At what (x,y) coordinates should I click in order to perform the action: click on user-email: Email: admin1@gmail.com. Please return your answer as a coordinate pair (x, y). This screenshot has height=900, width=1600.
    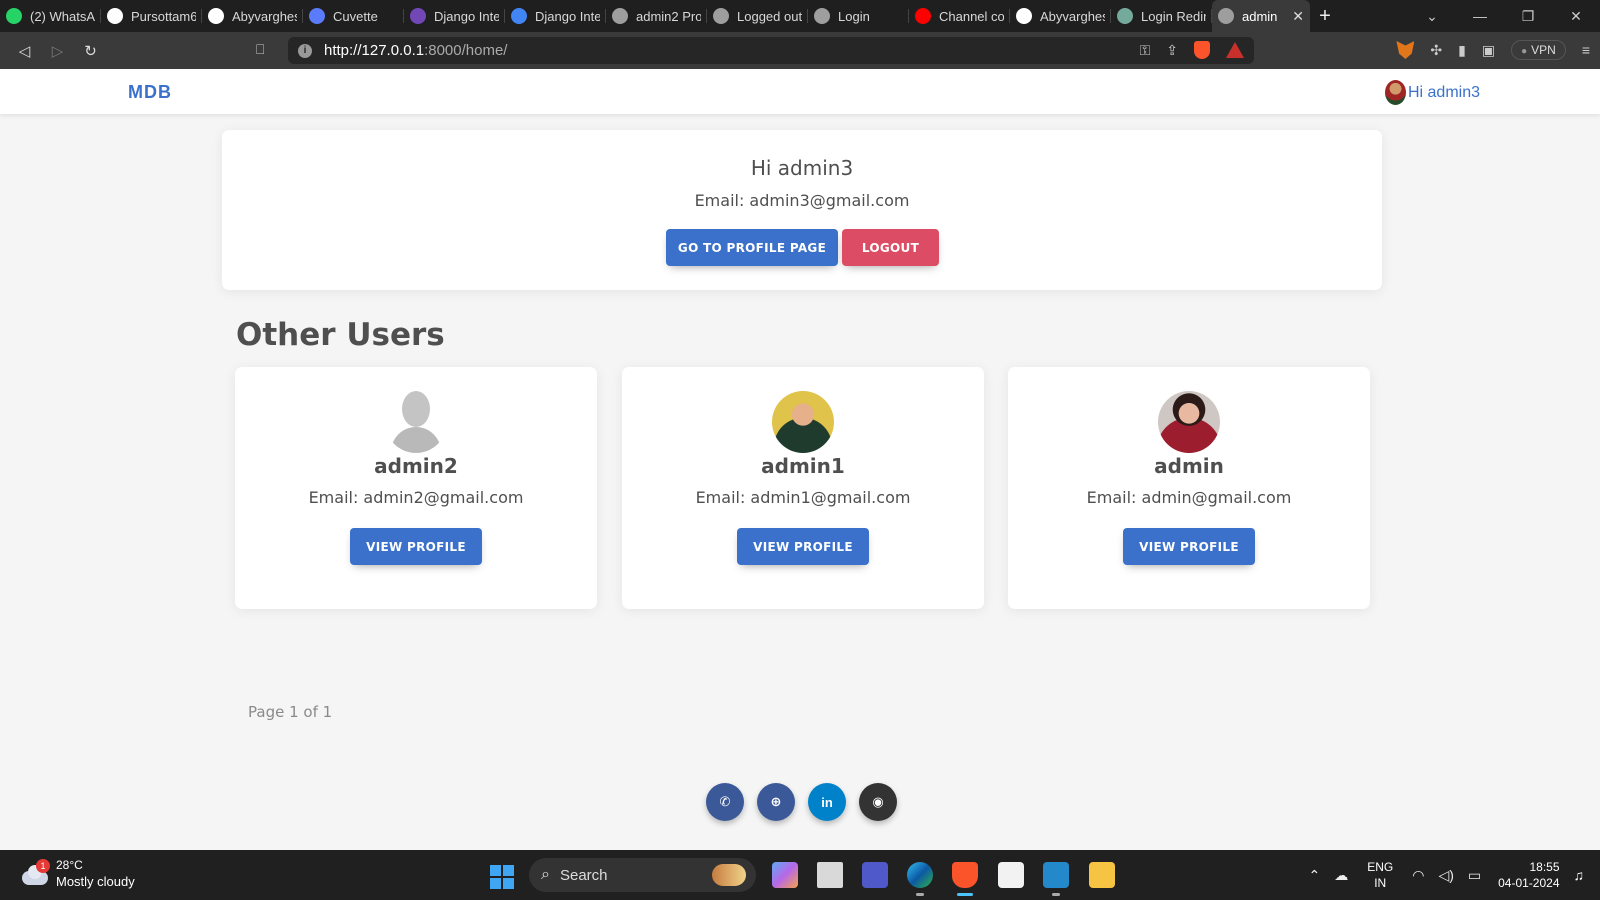
    Looking at the image, I should click on (803, 497).